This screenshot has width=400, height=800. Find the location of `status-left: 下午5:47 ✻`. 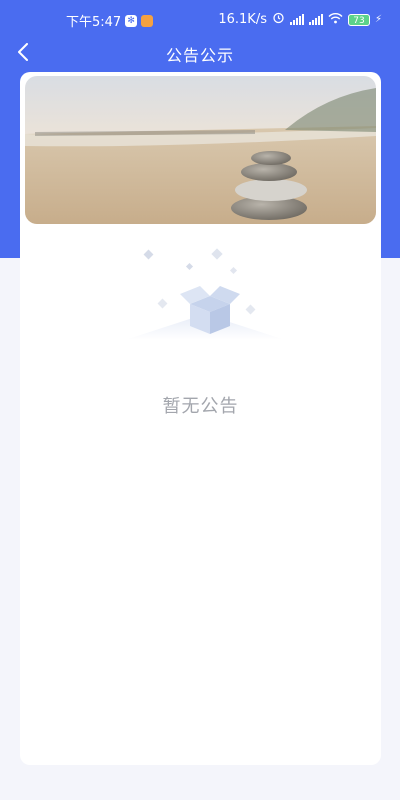

status-left: 下午5:47 ✻ is located at coordinates (110, 20).